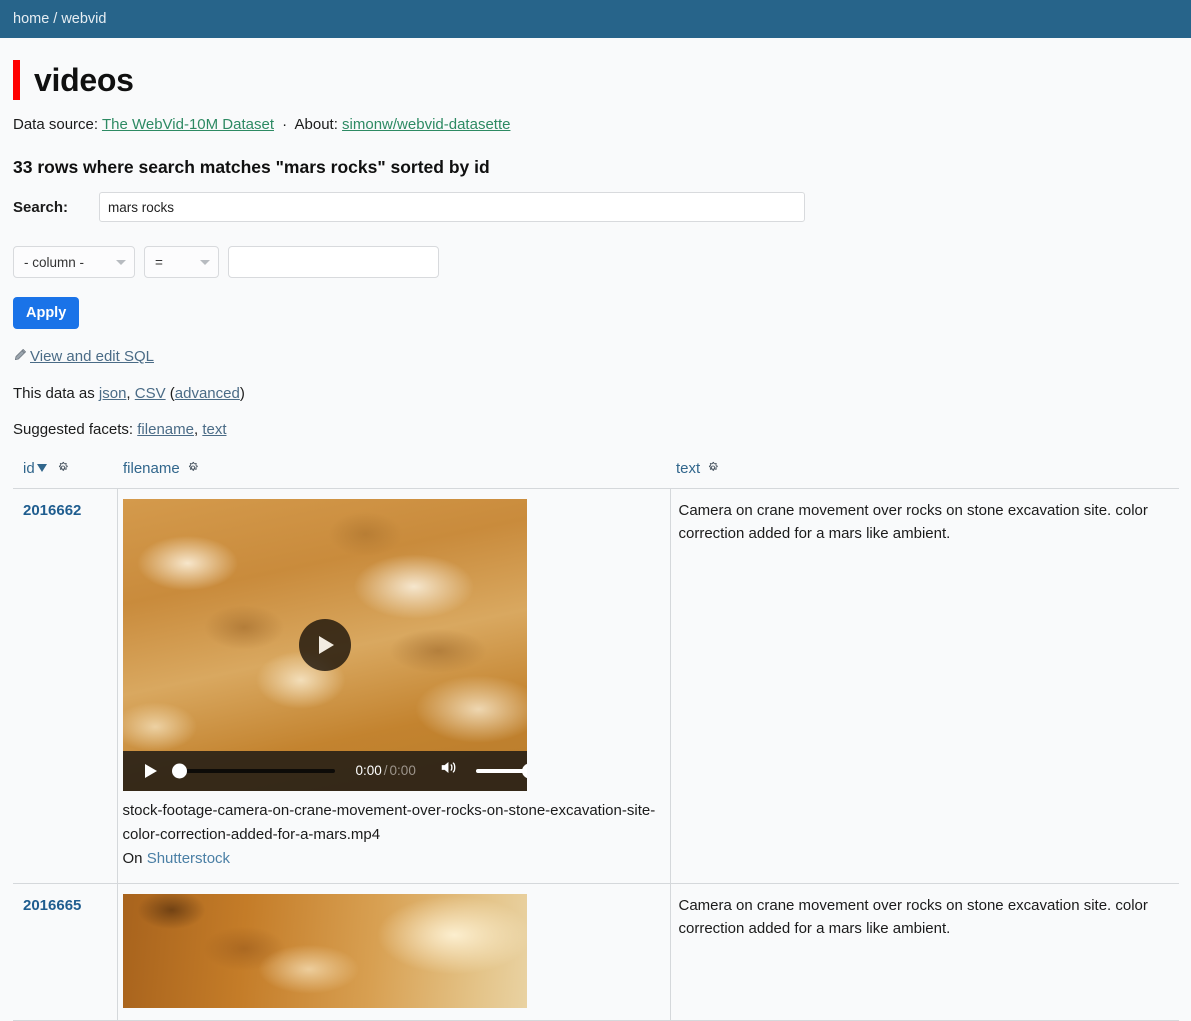 The height and width of the screenshot is (1021, 1191). Describe the element at coordinates (41, 468) in the screenshot. I see `sort-descending-icon` at that location.